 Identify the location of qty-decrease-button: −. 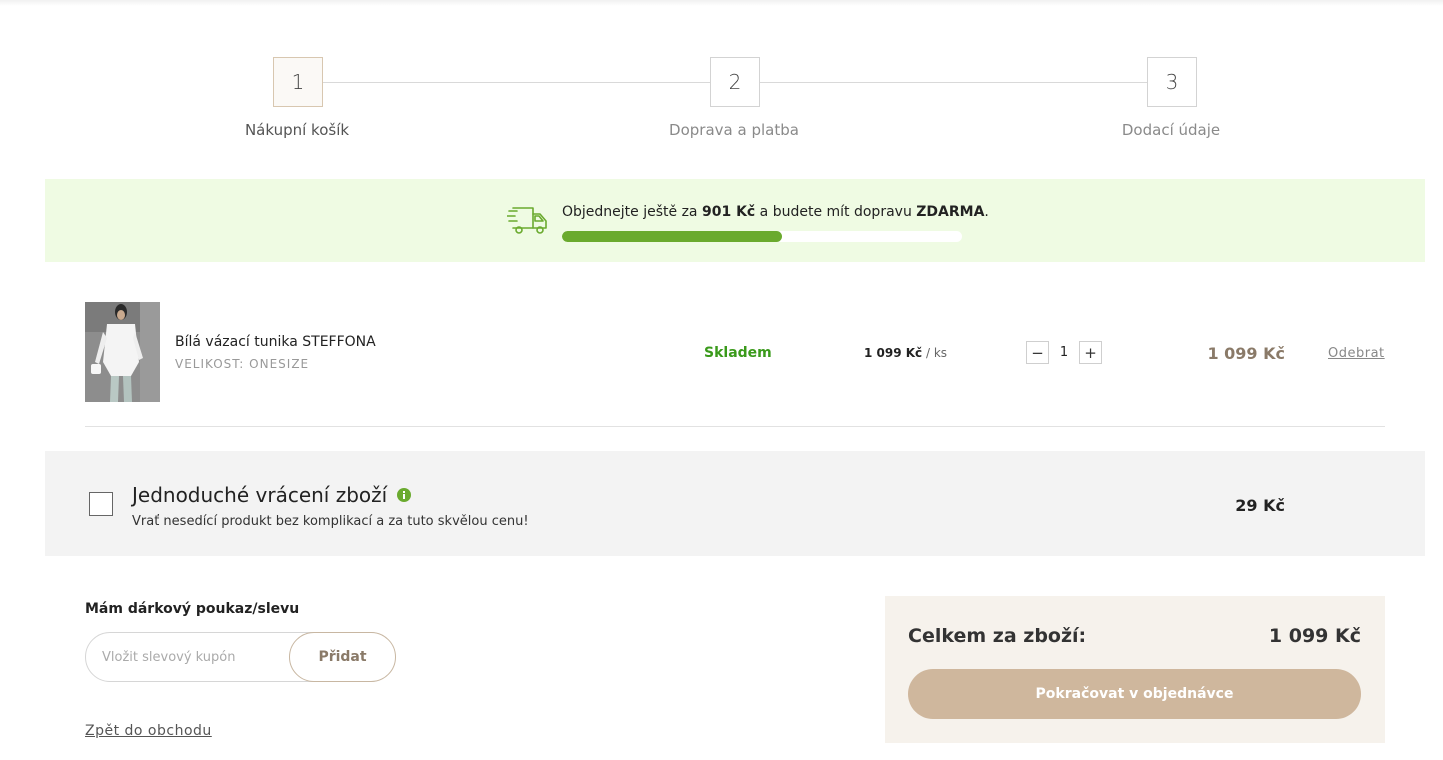
(1037, 352).